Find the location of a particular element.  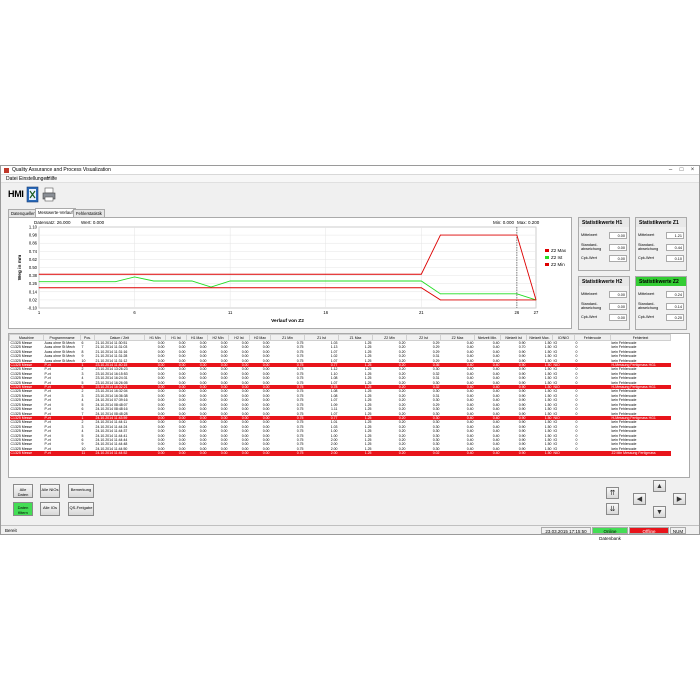

legend-label: Z2 Max is located at coordinates (559, 250).